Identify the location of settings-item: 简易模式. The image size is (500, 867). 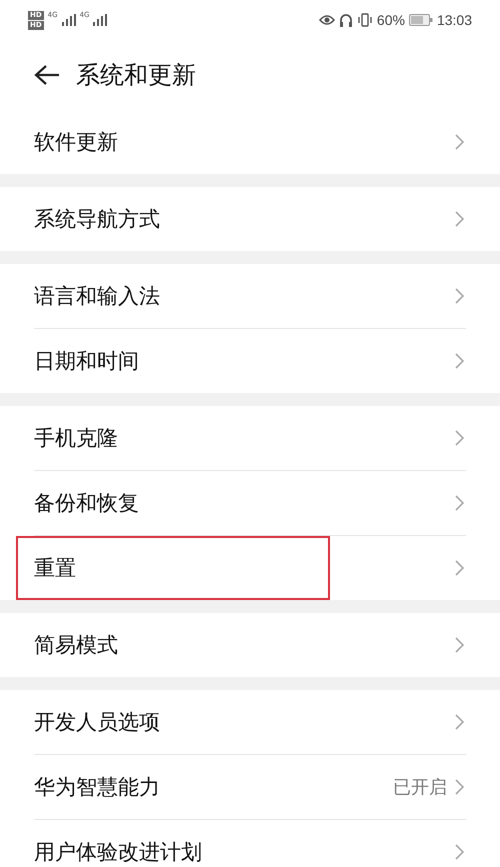
(250, 645).